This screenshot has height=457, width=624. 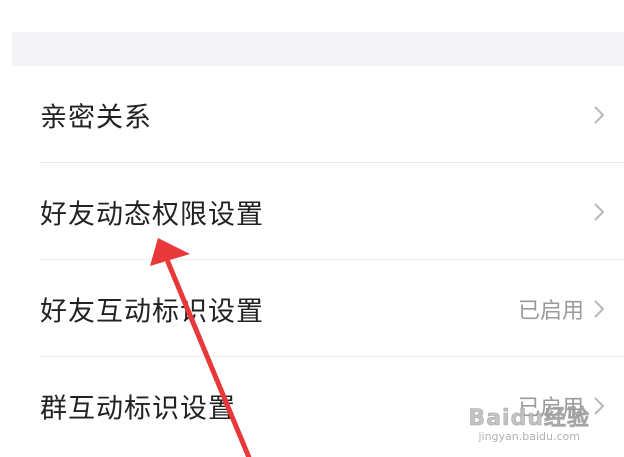 I want to click on settings-item-label: 亲密关系, so click(x=96, y=117).